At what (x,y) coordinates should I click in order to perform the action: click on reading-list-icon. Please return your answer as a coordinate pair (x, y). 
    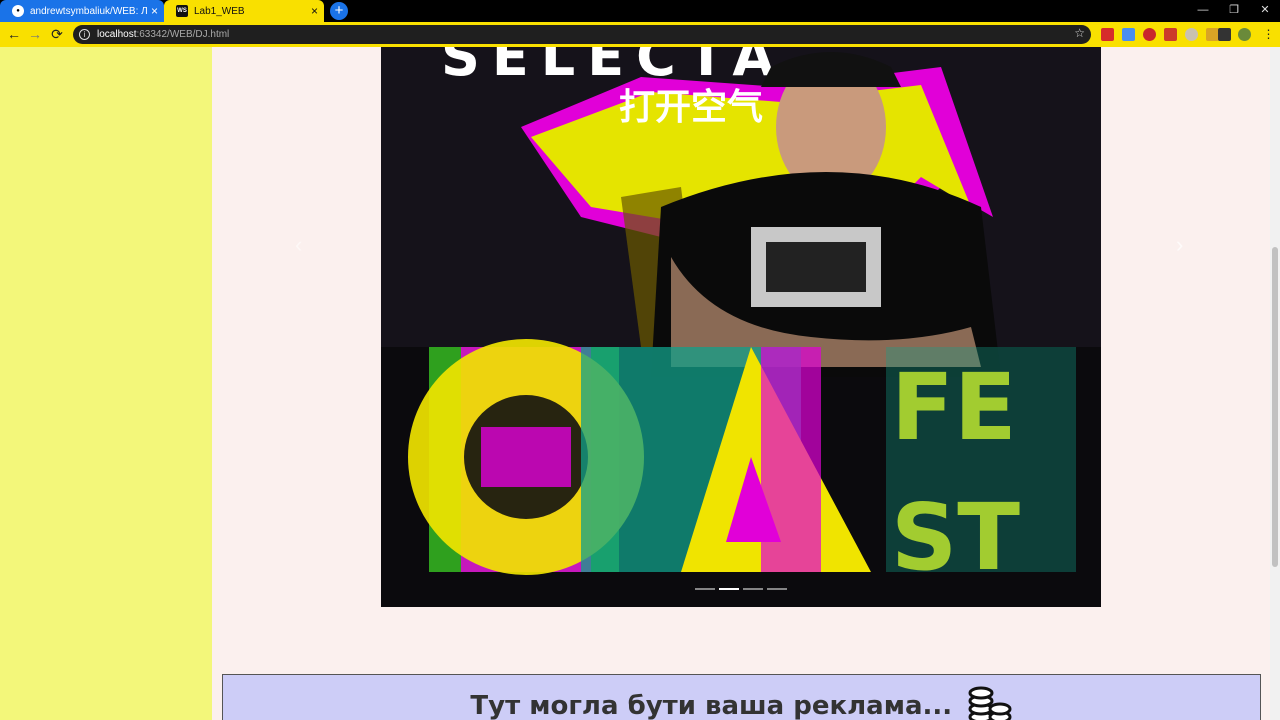
    Looking at the image, I should click on (1224, 34).